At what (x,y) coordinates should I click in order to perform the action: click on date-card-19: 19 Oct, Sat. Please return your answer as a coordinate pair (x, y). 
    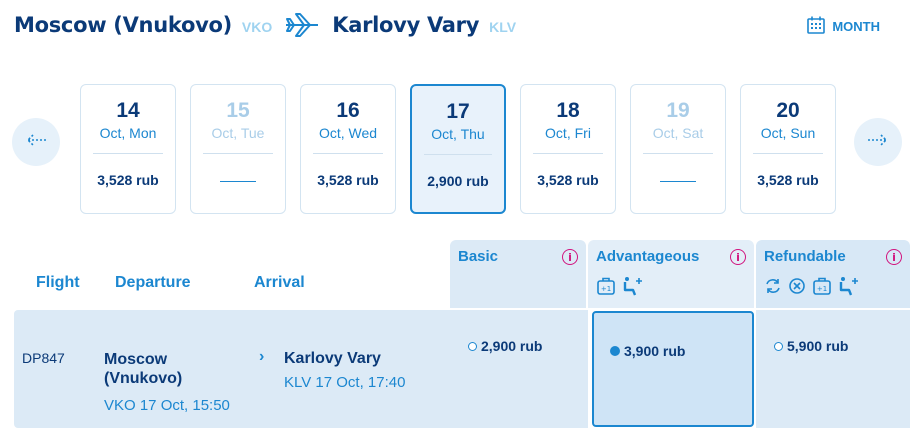
    Looking at the image, I should click on (678, 149).